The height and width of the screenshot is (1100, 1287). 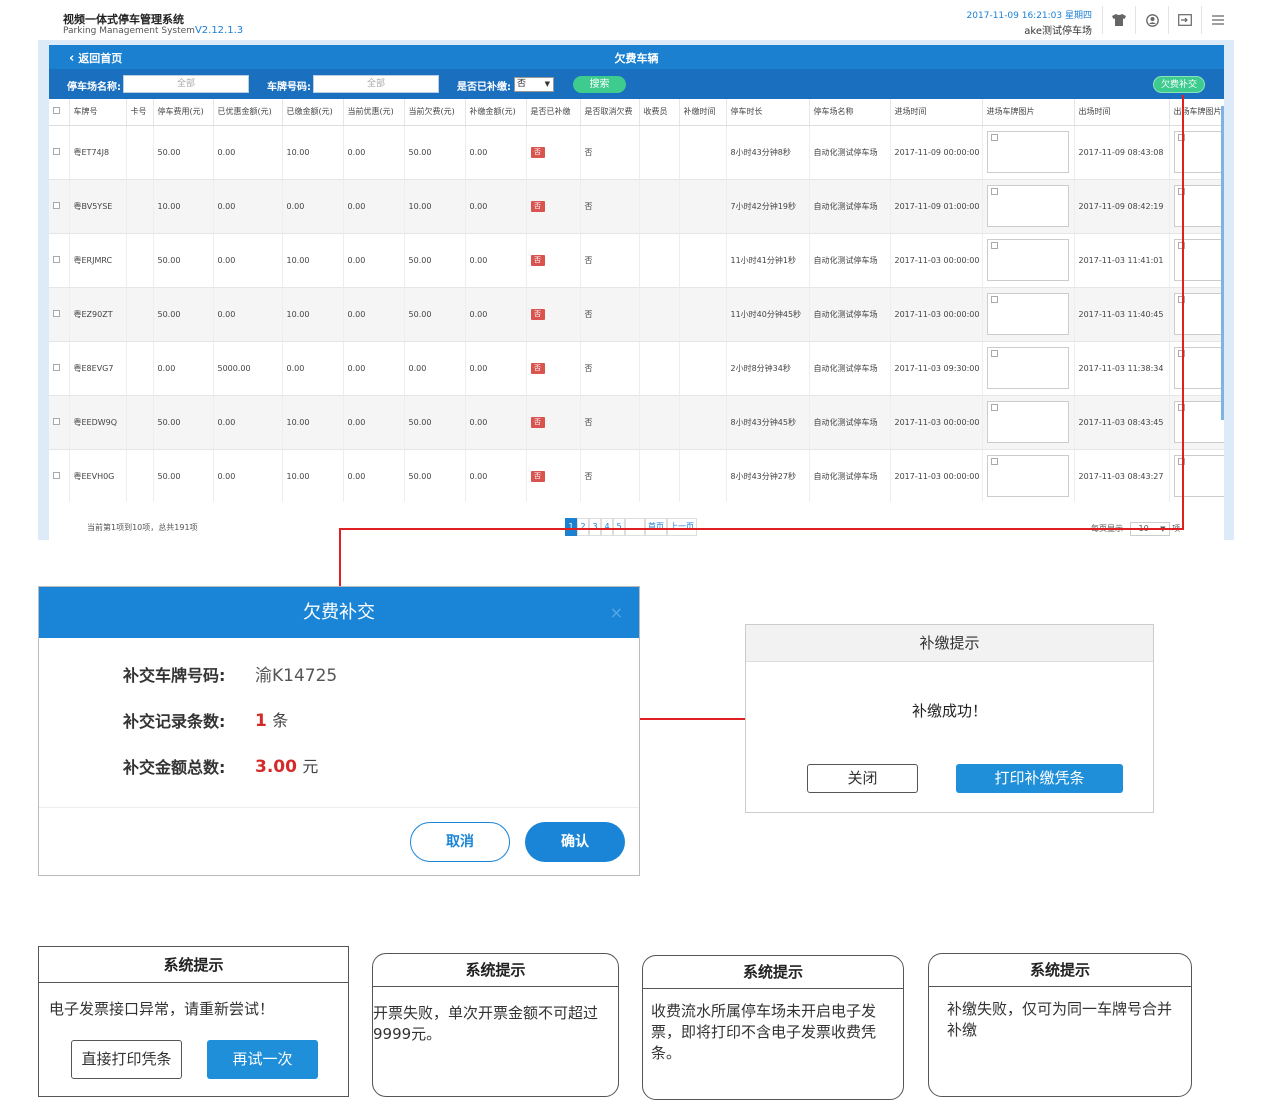 I want to click on arrears-pay-button: 欠费补交, so click(x=1179, y=84).